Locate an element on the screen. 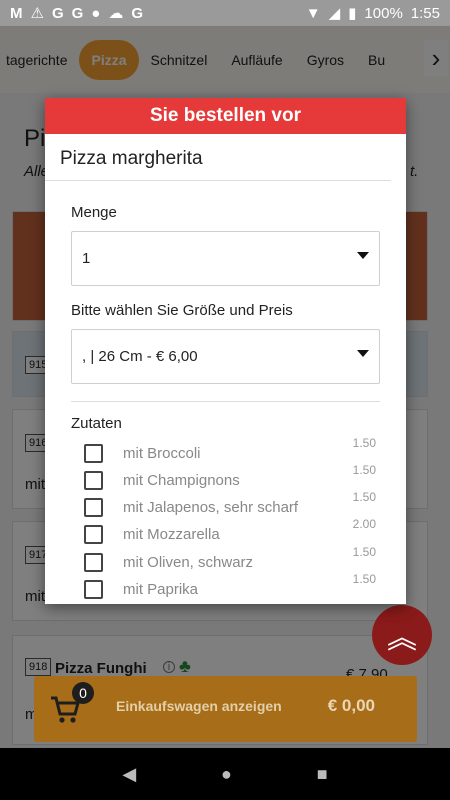  quantity-label: Menge is located at coordinates (94, 212).